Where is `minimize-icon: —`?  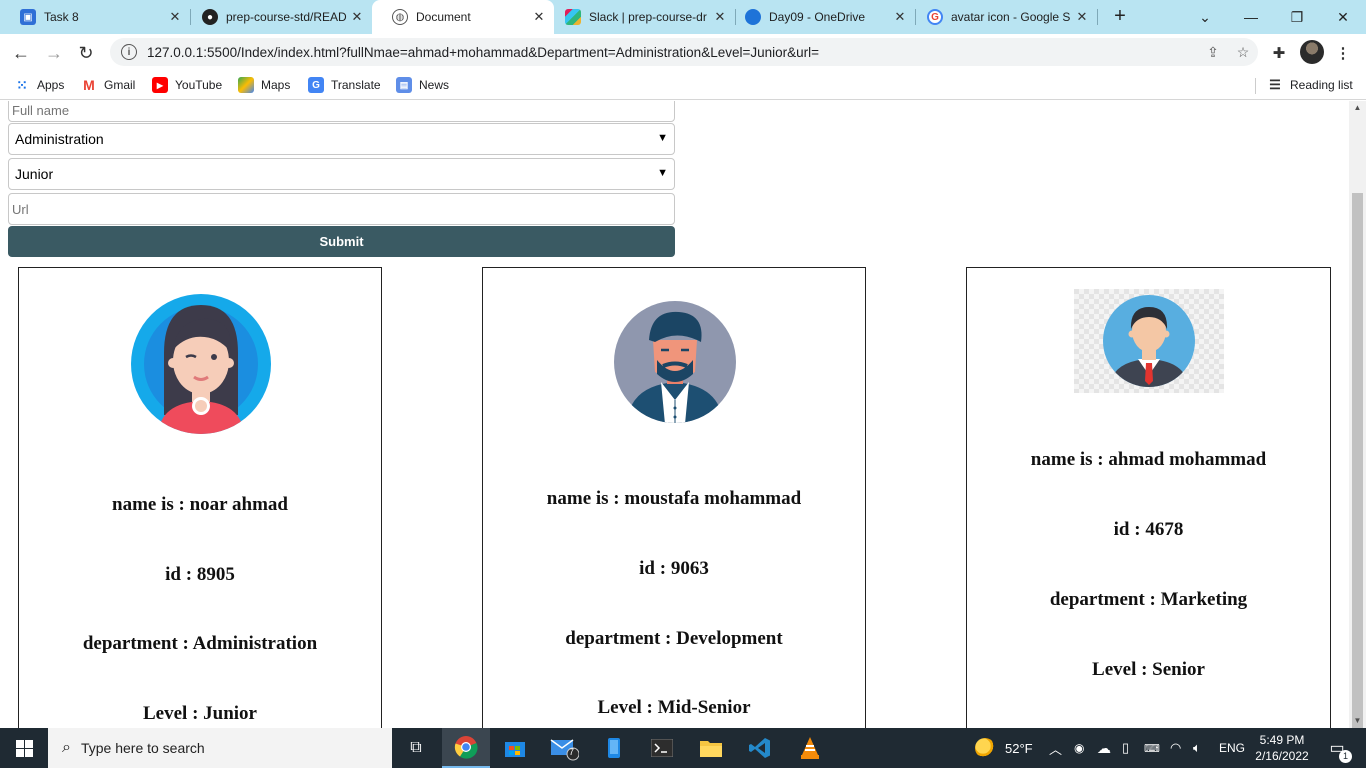 minimize-icon: — is located at coordinates (1251, 17).